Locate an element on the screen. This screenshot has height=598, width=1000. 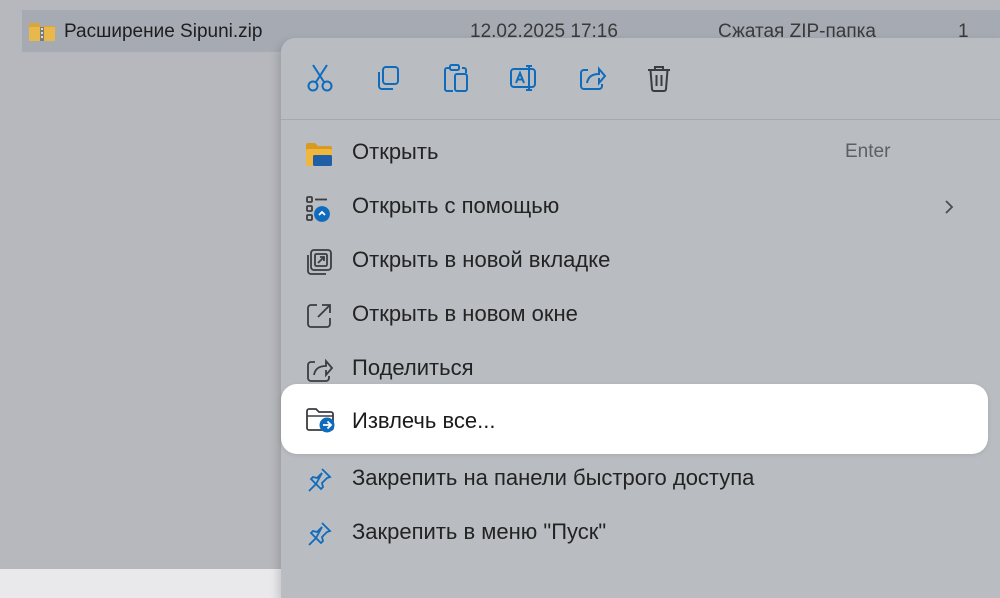
share-button is located at coordinates (592, 78).